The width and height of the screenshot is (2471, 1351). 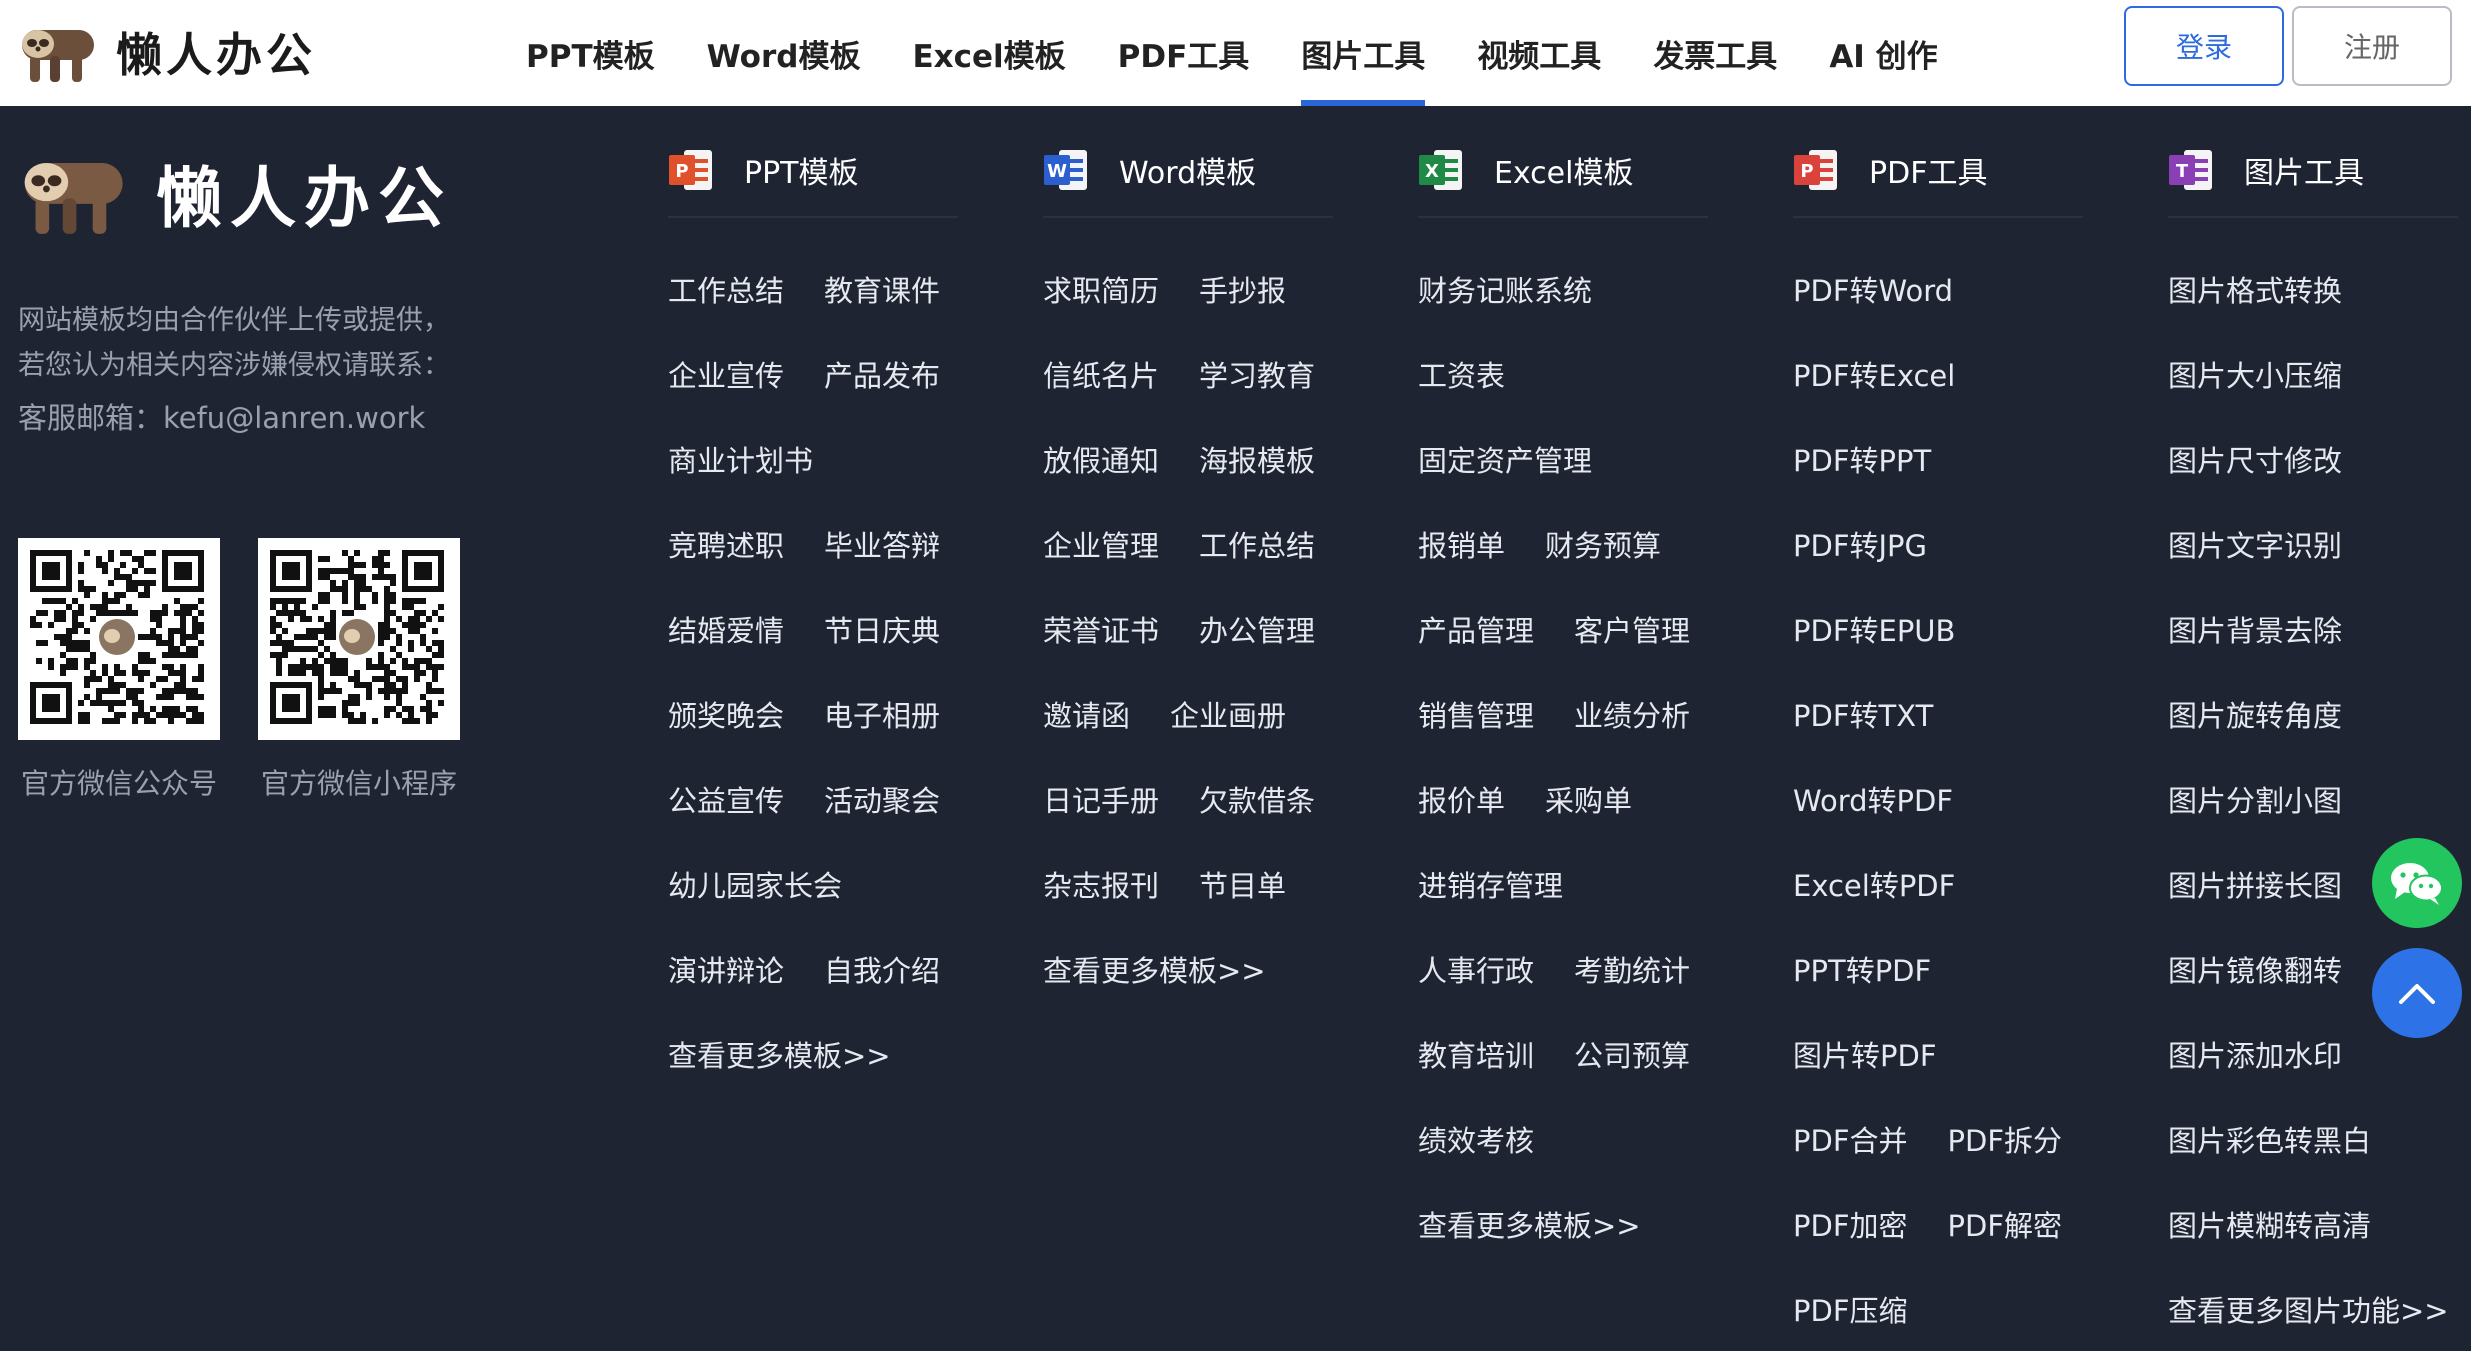 I want to click on footer-link: 日记手册, so click(x=1101, y=799).